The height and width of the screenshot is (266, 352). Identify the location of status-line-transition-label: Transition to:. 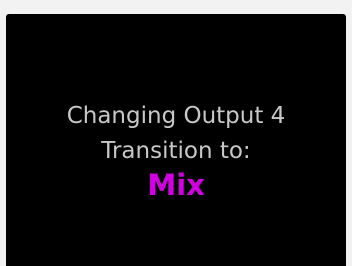
(176, 151).